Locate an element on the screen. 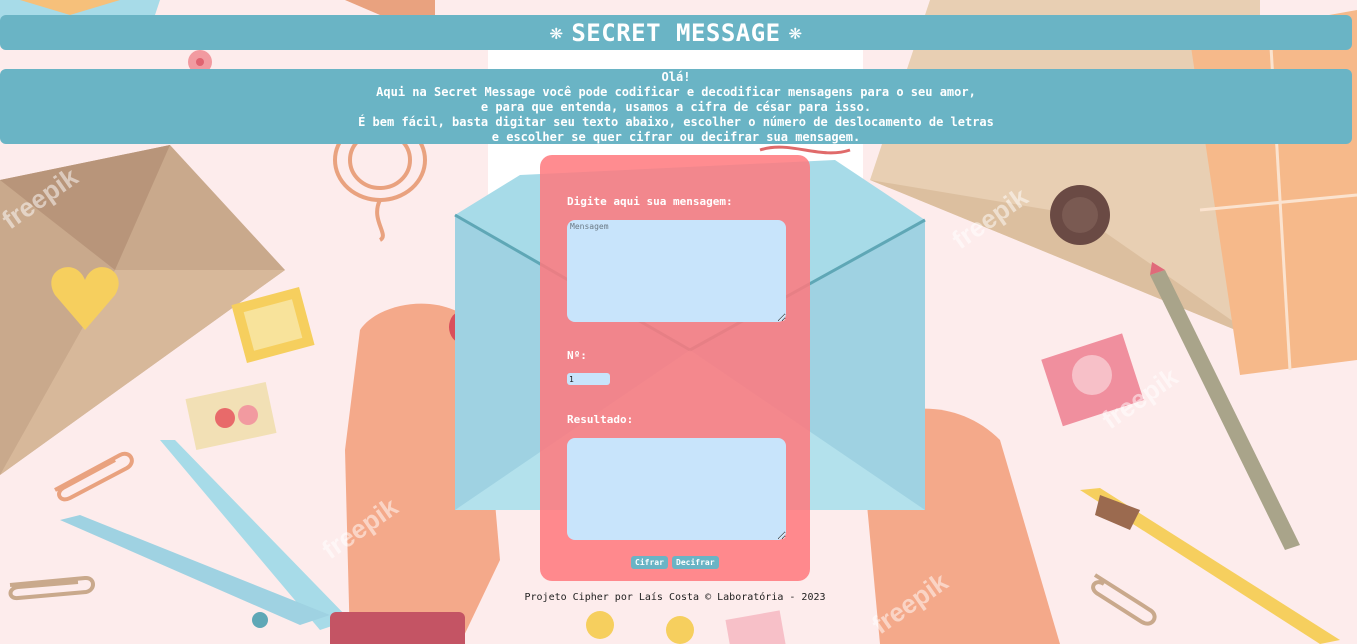 The width and height of the screenshot is (1357, 644). decrypt-button: Decifrar is located at coordinates (695, 562).